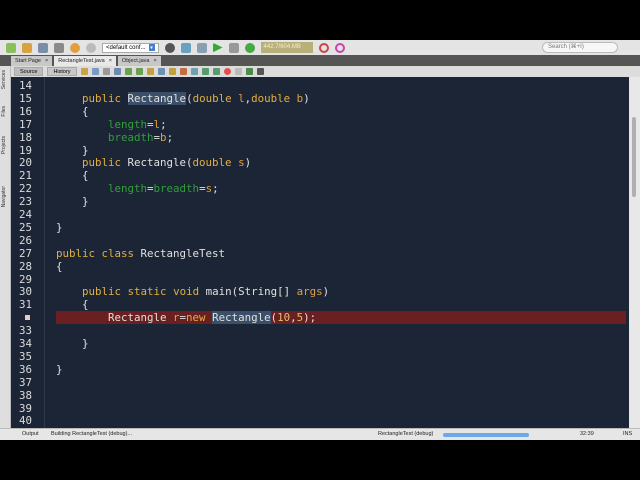 The width and height of the screenshot is (640, 480). What do you see at coordinates (4, 111) in the screenshot?
I see `side-tab-files: Files` at bounding box center [4, 111].